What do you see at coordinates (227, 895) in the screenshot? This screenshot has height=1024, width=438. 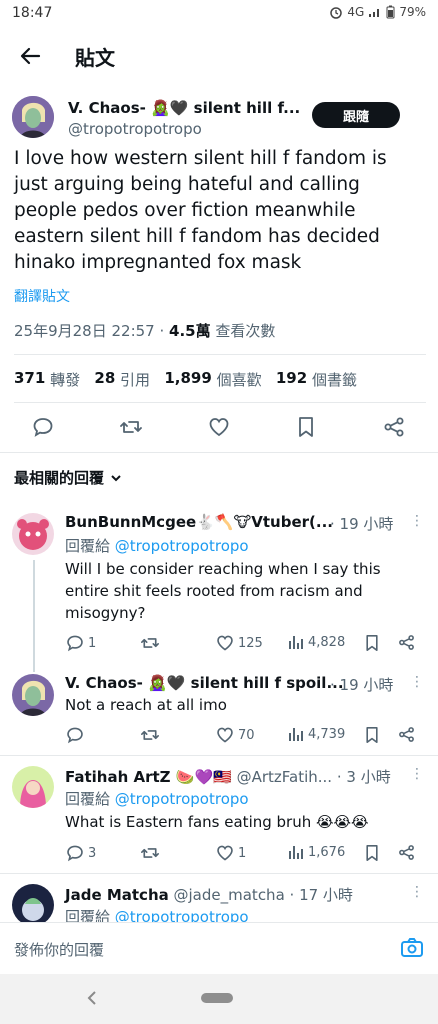 I see `reply-author-handle: @jade_matcha` at bounding box center [227, 895].